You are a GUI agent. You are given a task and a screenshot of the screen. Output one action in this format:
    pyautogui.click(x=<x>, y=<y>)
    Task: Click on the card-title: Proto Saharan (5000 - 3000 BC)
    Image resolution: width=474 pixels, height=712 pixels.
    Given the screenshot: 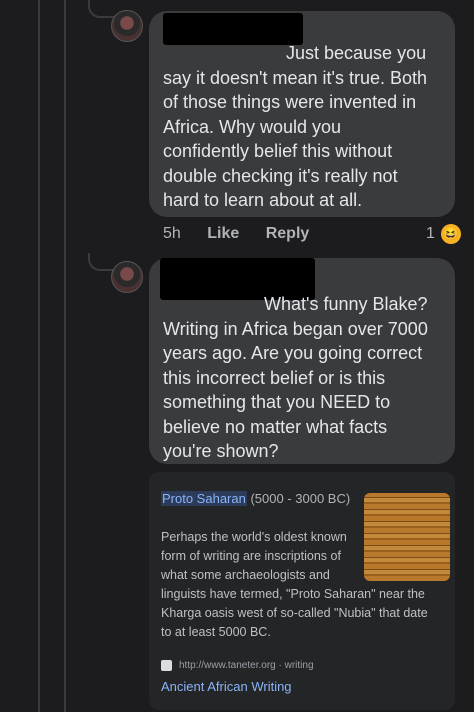 What is the action you would take?
    pyautogui.click(x=255, y=498)
    